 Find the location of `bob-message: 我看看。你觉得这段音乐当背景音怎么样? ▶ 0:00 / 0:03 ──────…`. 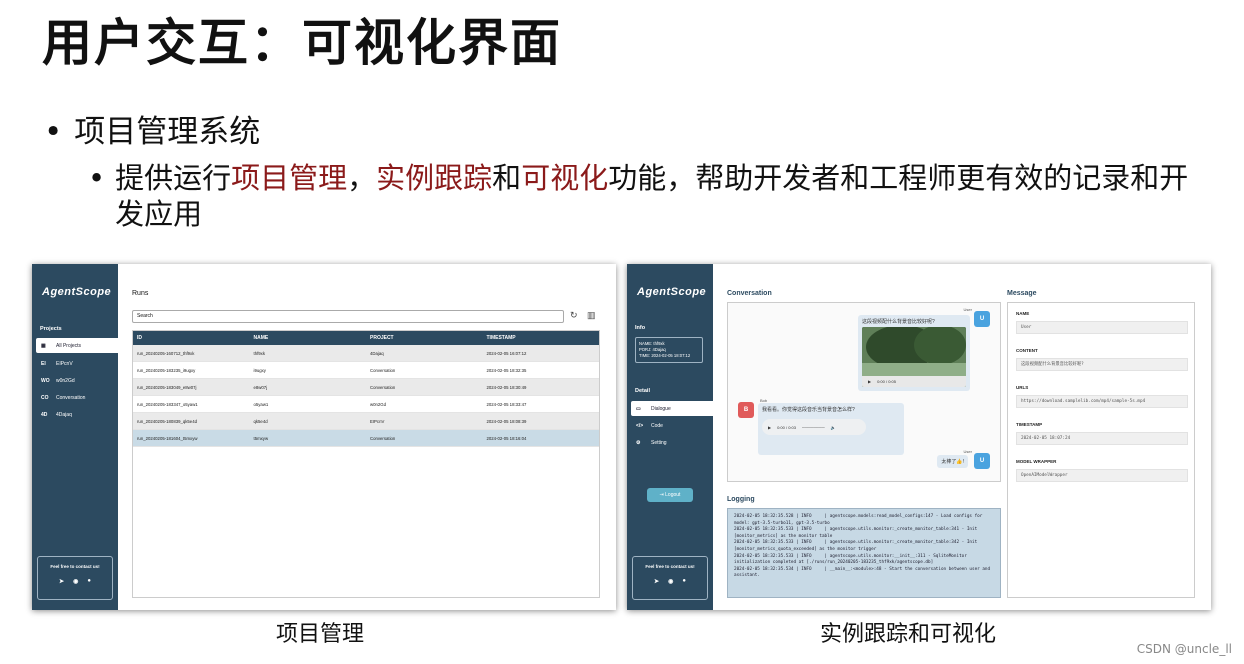

bob-message: 我看看。你觉得这段音乐当背景音怎么样? ▶ 0:00 / 0:03 ──────… is located at coordinates (831, 429).